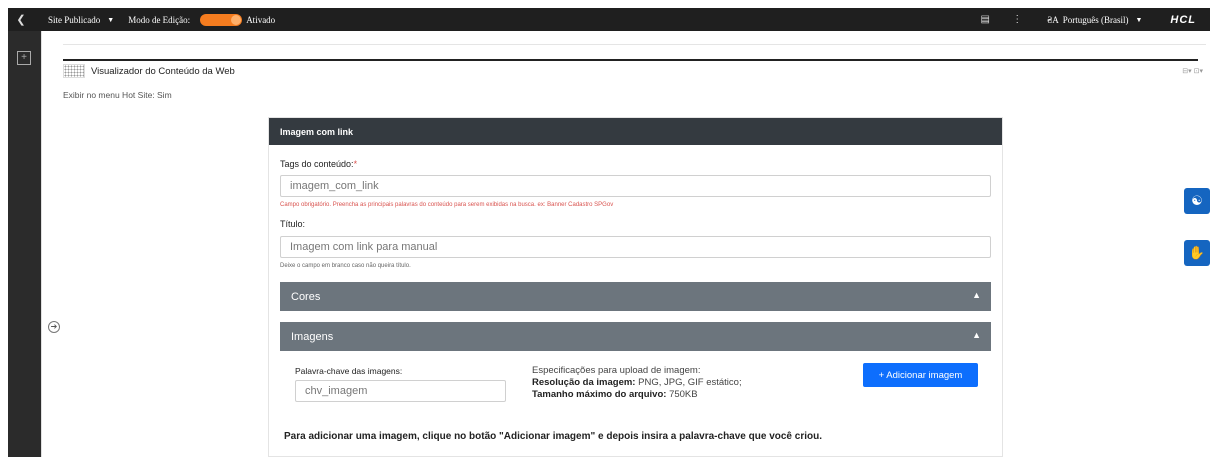 The width and height of the screenshot is (1210, 457). I want to click on title-input: Imagem com link para manual, so click(635, 247).